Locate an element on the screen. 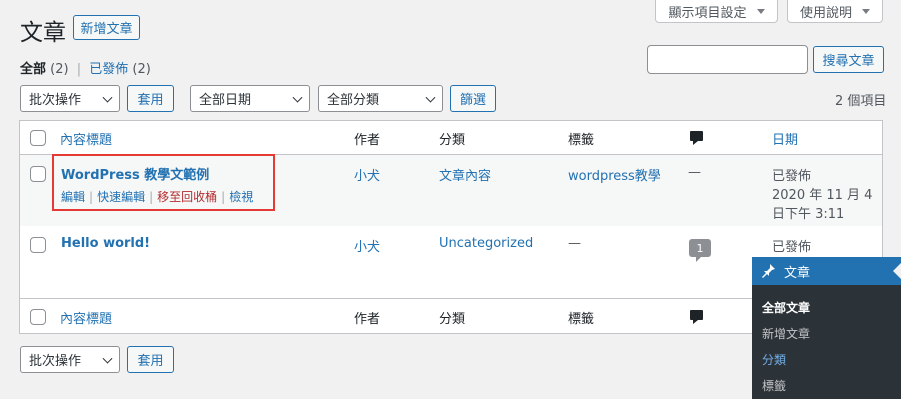 The width and height of the screenshot is (901, 399). filter-published-link: 已發佈 is located at coordinates (108, 69).